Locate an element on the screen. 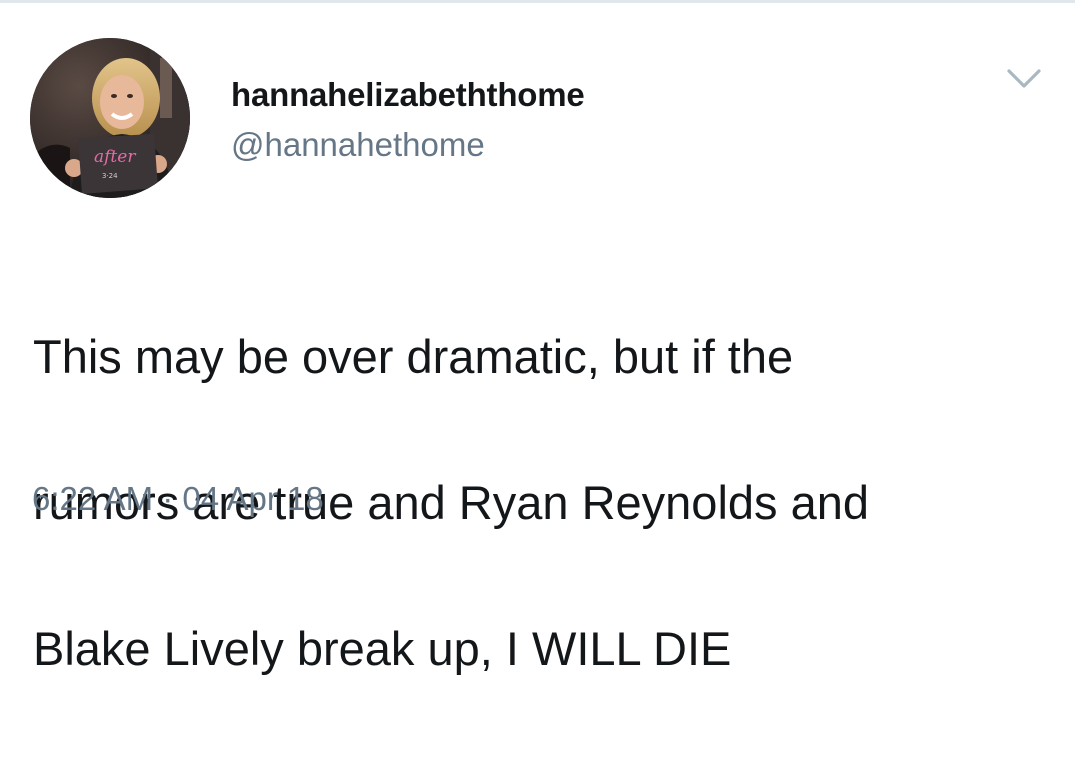 The height and width of the screenshot is (758, 1075). chevron-down-icon is located at coordinates (1024, 78).